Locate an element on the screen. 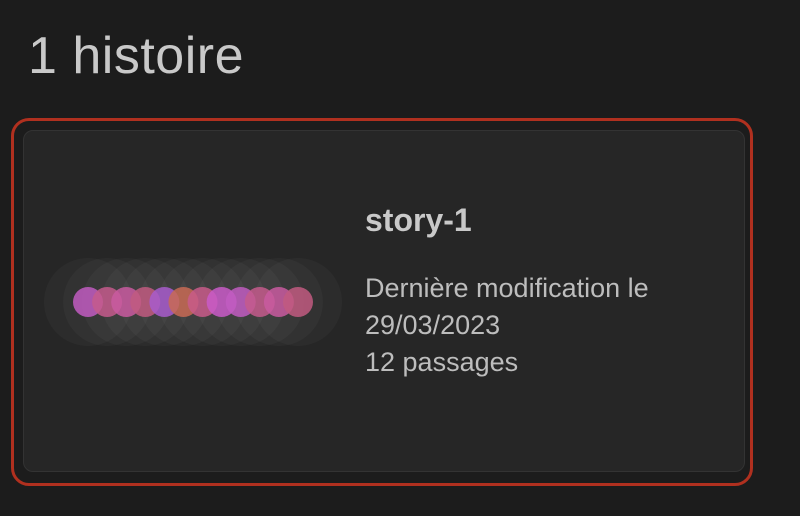 This screenshot has width=800, height=516. story-preview is located at coordinates (194, 302).